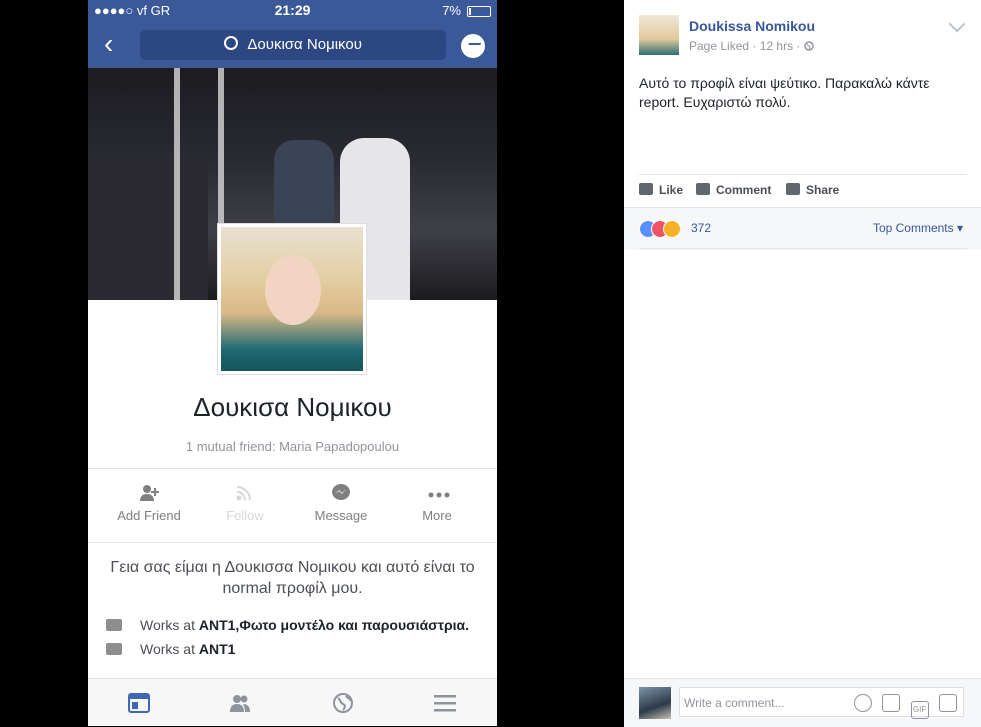 The image size is (981, 727). What do you see at coordinates (108, 44) in the screenshot?
I see `back-arrow-icon: ‹` at bounding box center [108, 44].